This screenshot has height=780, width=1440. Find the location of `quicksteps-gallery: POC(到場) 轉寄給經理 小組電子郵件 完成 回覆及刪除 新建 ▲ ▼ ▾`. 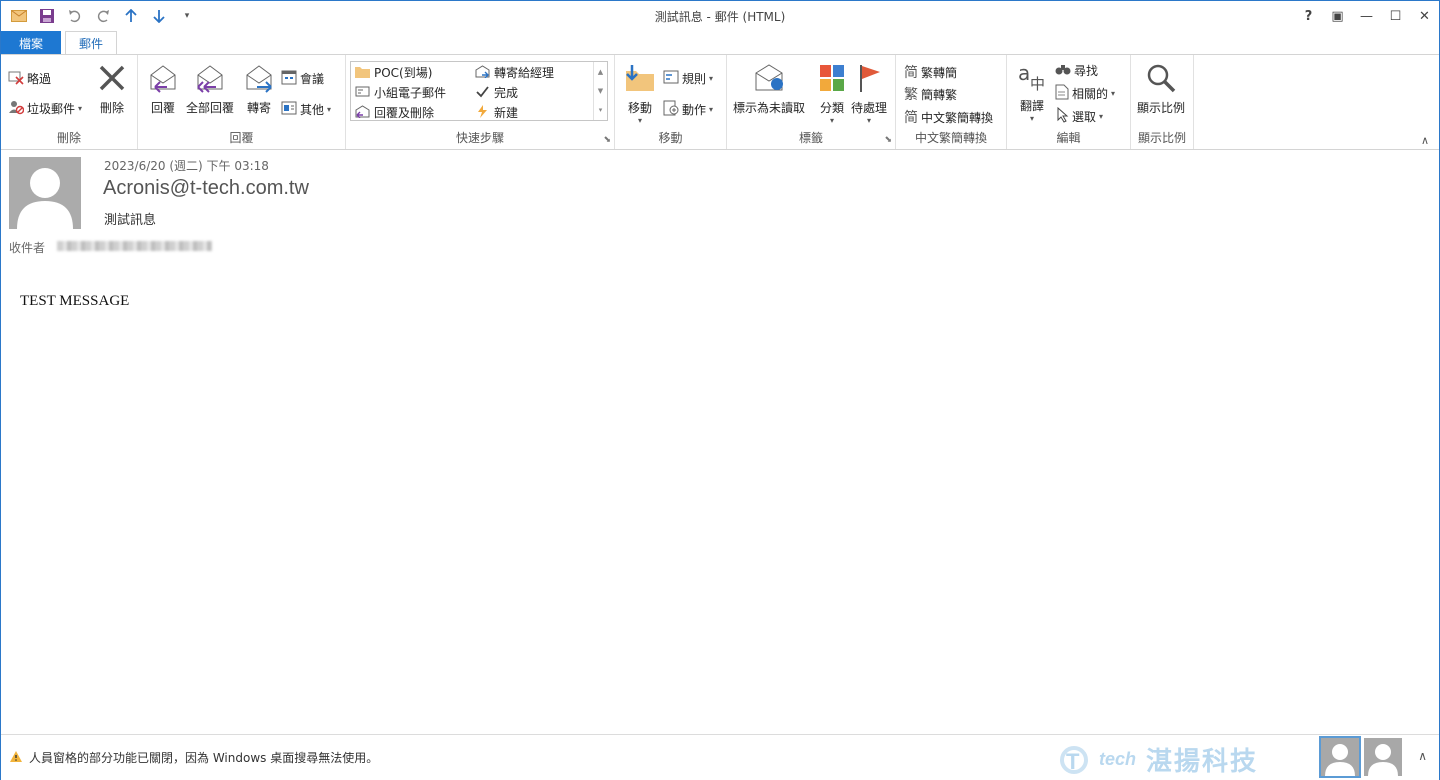

quicksteps-gallery: POC(到場) 轉寄給經理 小組電子郵件 完成 回覆及刪除 新建 ▲ ▼ ▾ is located at coordinates (479, 91).